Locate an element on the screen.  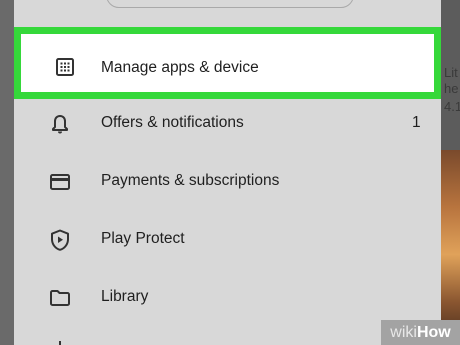
watermark-how: How is located at coordinates (433, 332).